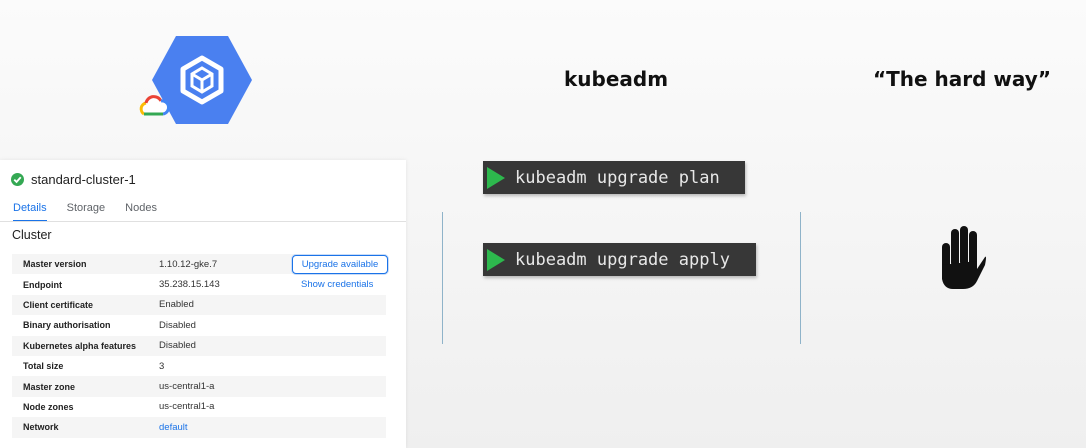 This screenshot has height=448, width=1086. What do you see at coordinates (616, 79) in the screenshot?
I see `kubeadm-heading: kubeadm` at bounding box center [616, 79].